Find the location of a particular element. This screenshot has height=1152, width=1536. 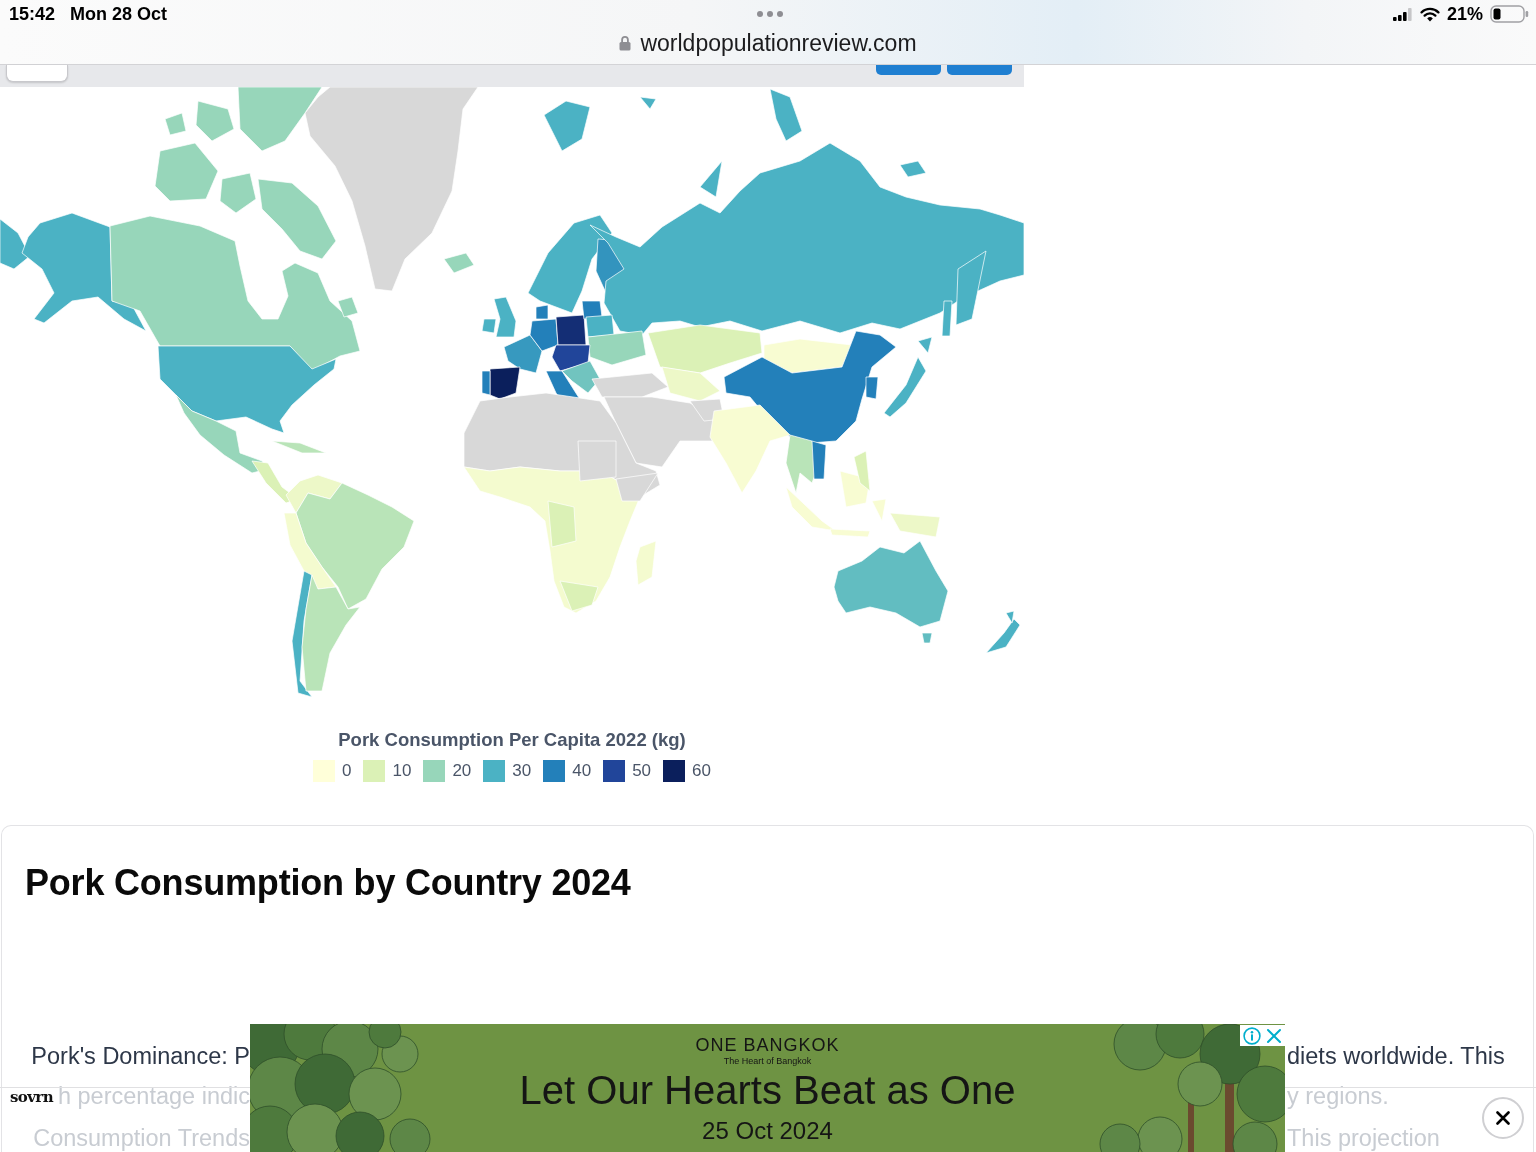

battery-icon is located at coordinates (1510, 14).